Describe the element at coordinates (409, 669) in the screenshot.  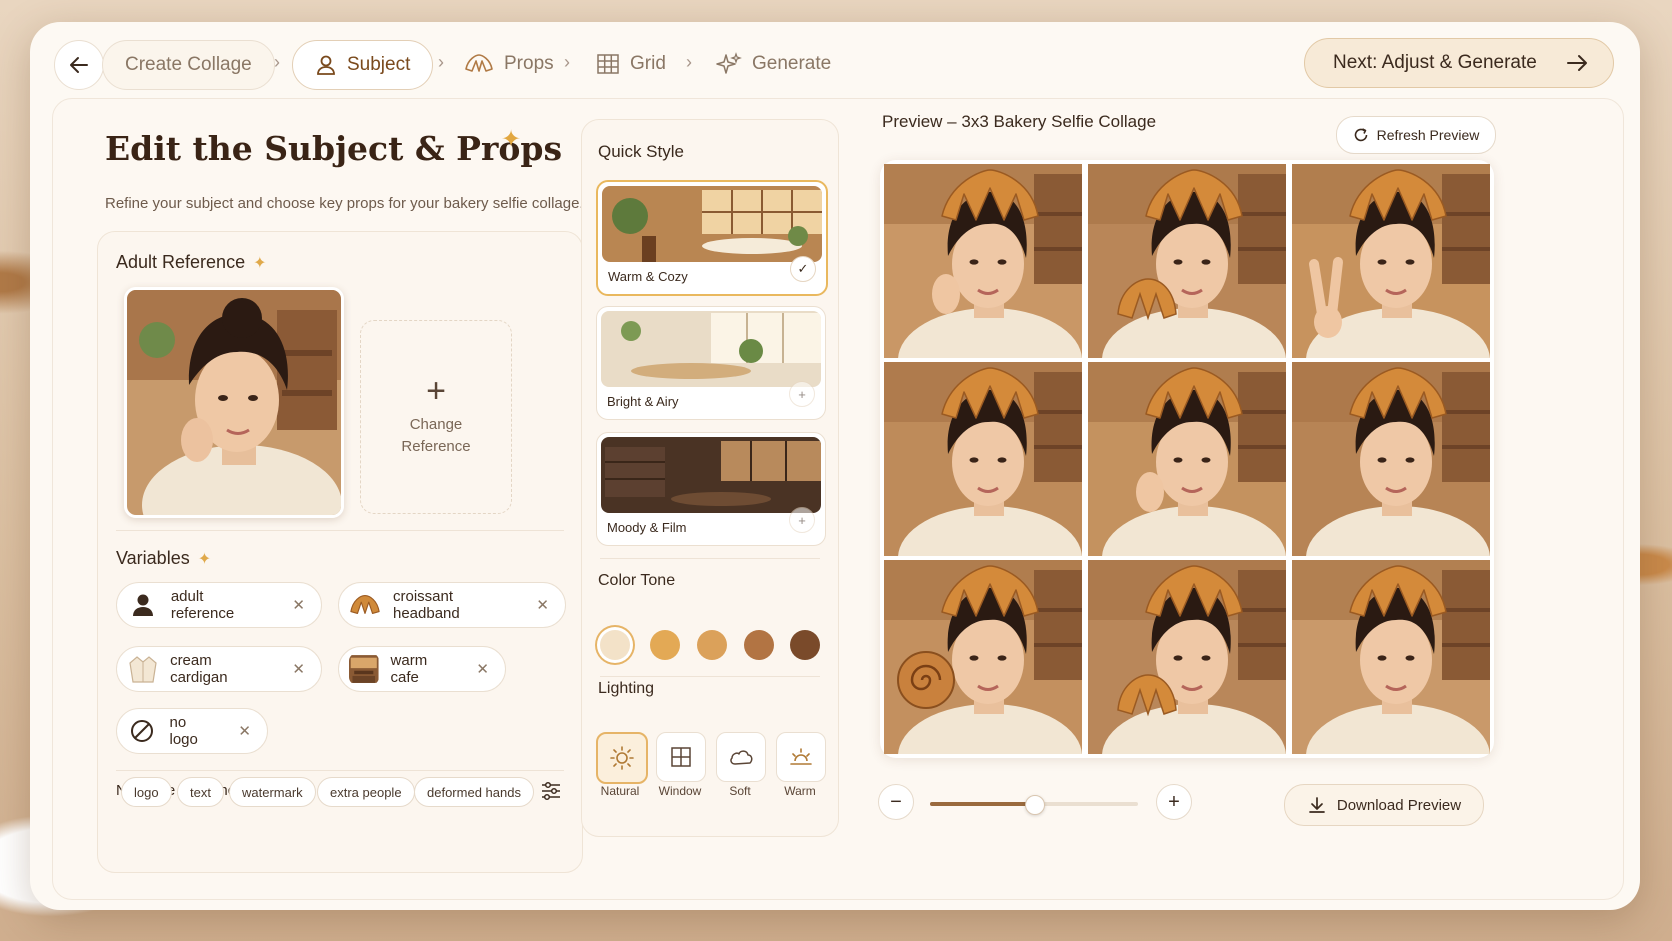
I see `chip-label: warm cafe` at that location.